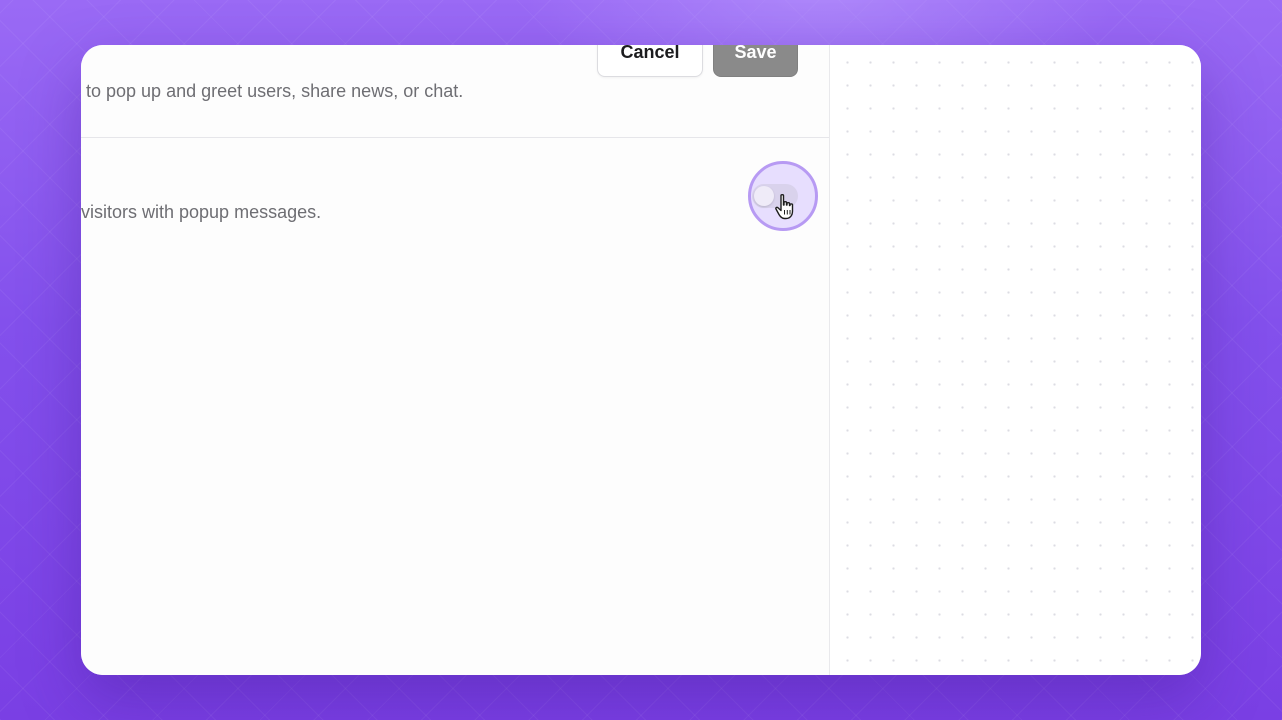  Describe the element at coordinates (755, 61) in the screenshot. I see `save-button: Save` at that location.